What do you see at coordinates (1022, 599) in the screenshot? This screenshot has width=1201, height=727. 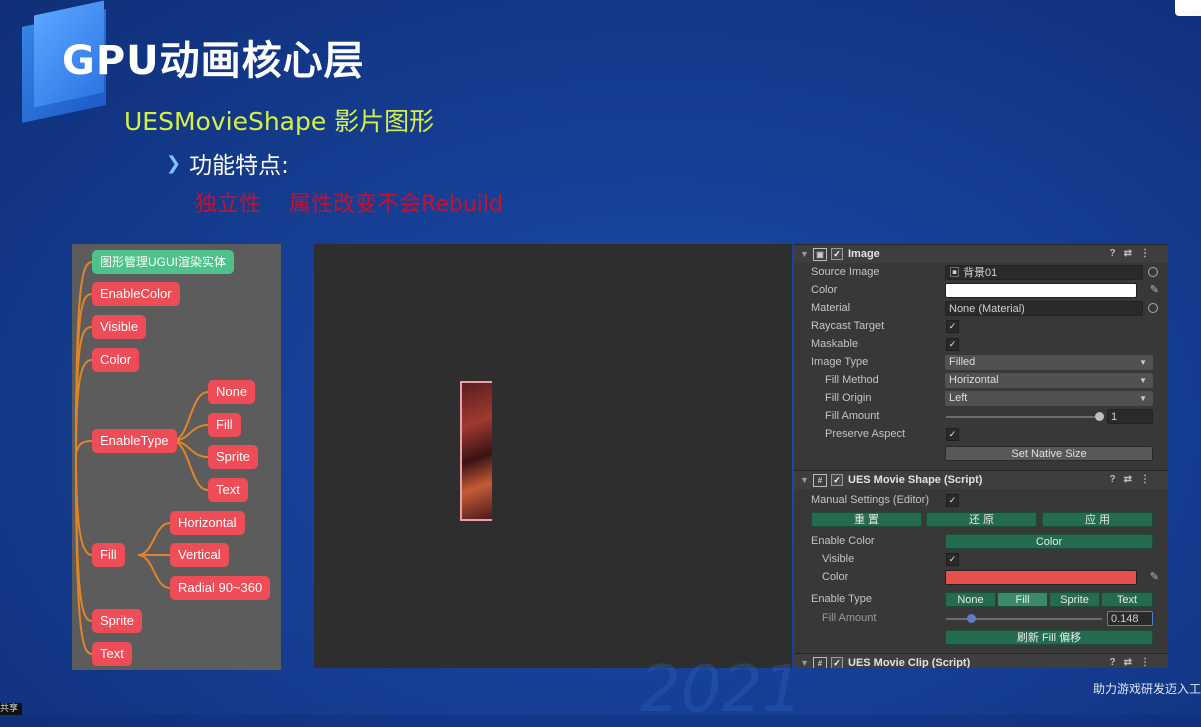 I see `enable-type-fill-tab: Fill` at bounding box center [1022, 599].